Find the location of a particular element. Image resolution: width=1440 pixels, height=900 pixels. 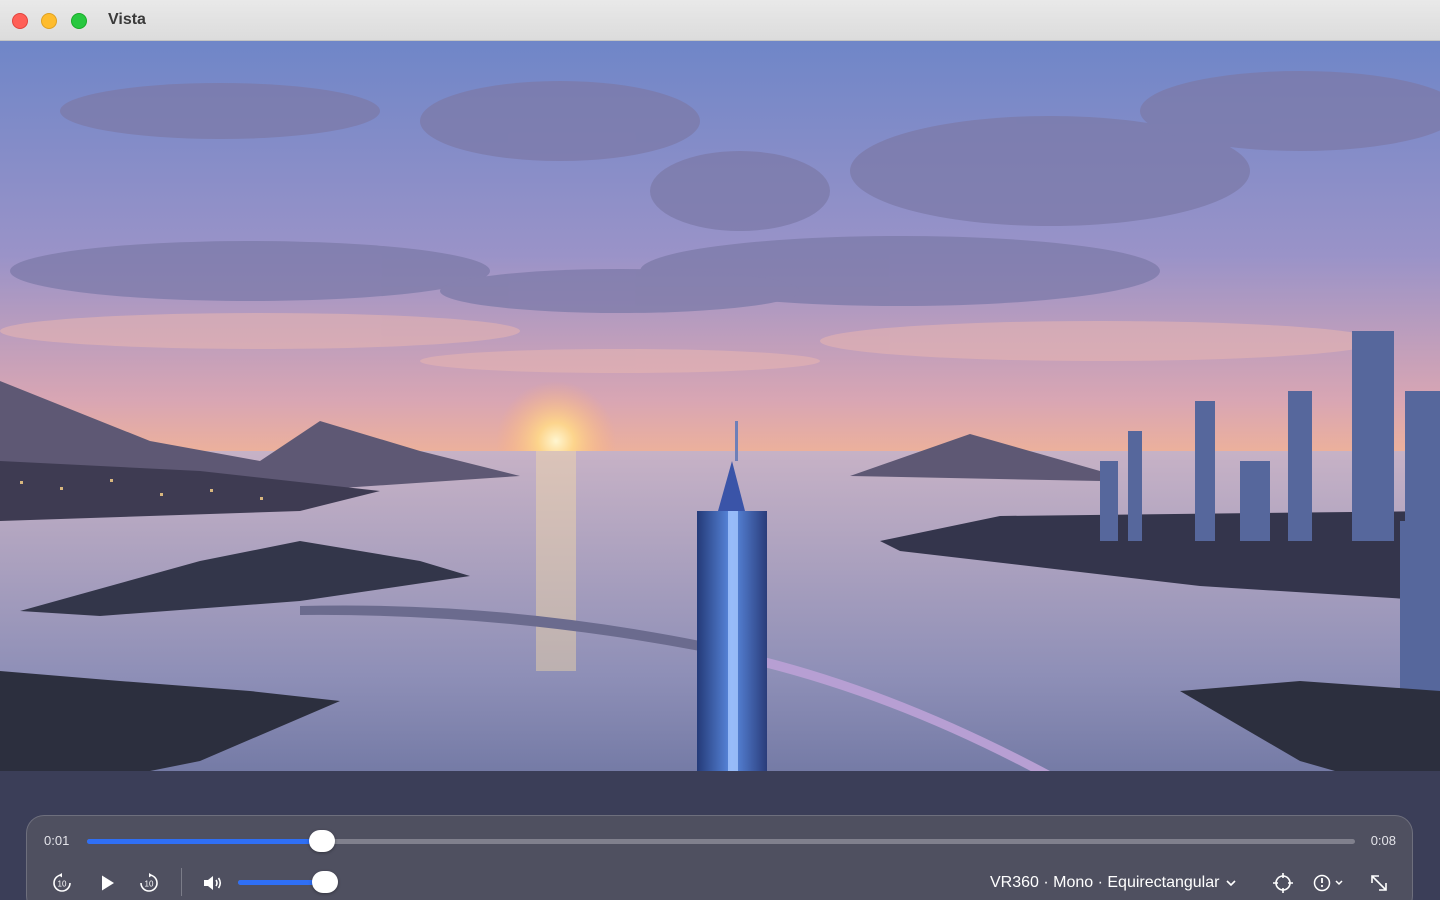

compass-menu-icon is located at coordinates (1328, 883).